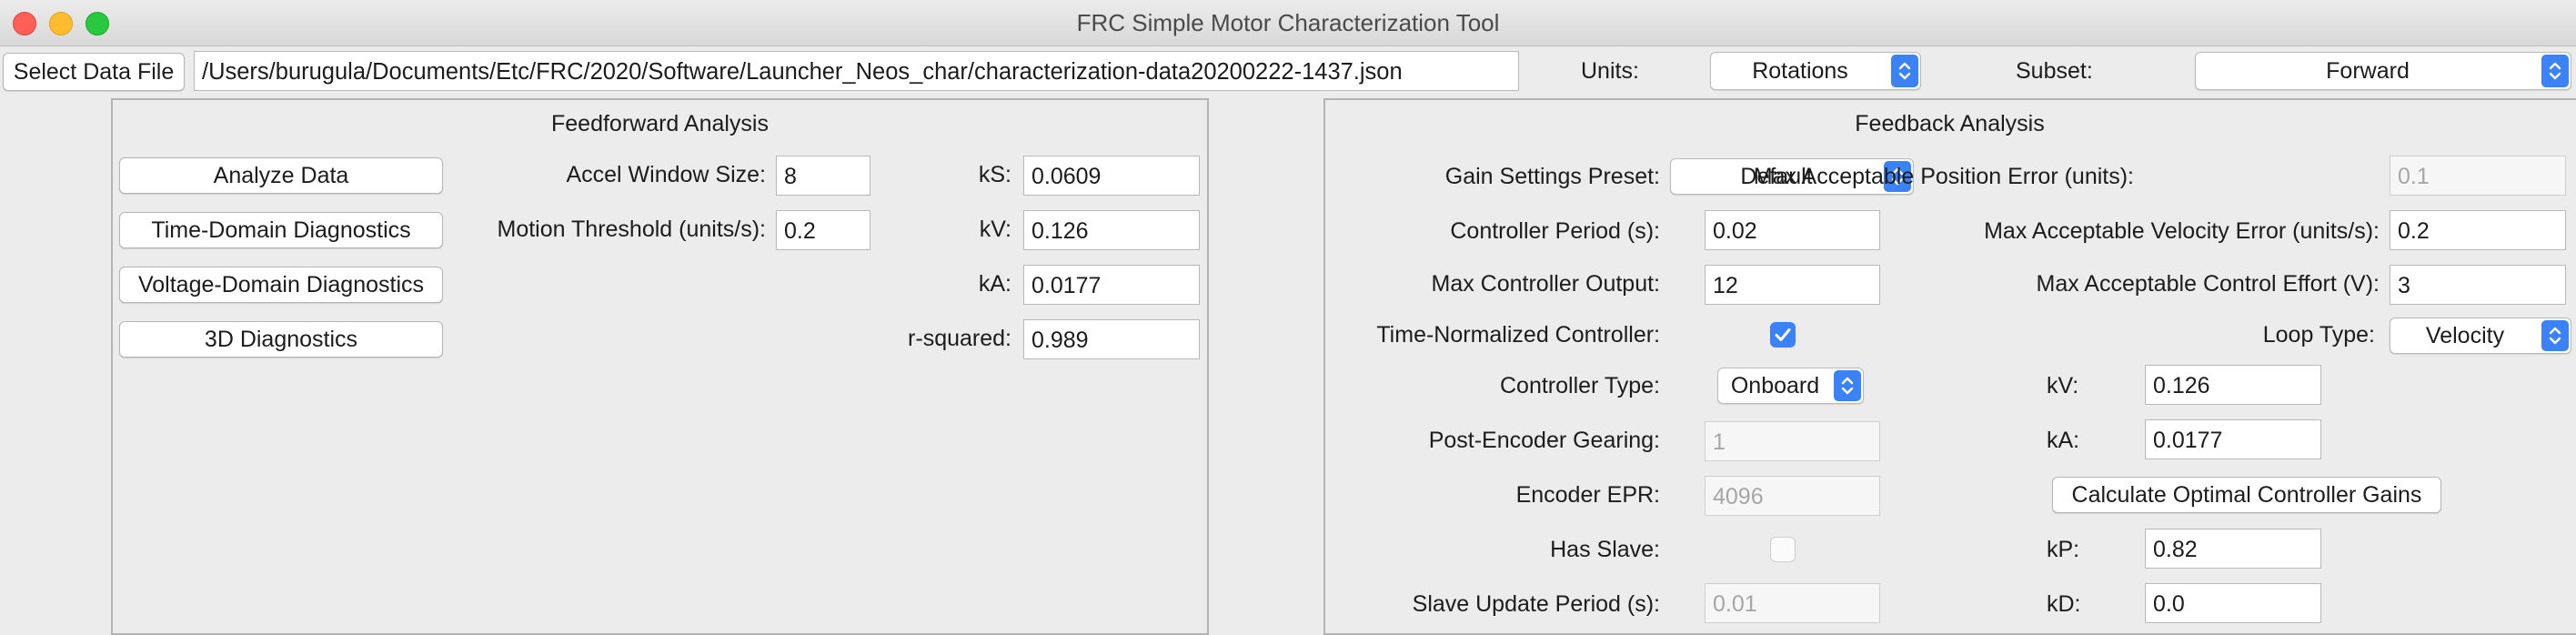 The image size is (2576, 635). I want to click on max-velocity-error-label: Max Acceptable Velocity Error (units/s):, so click(2182, 231).